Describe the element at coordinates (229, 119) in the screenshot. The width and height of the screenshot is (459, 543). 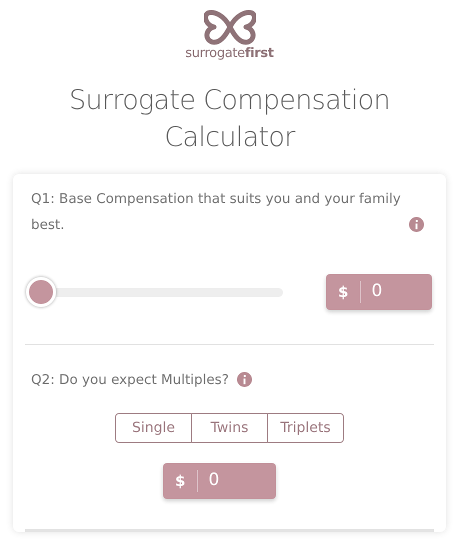
I see `page-title: Surrogate Compensation Calculator` at that location.